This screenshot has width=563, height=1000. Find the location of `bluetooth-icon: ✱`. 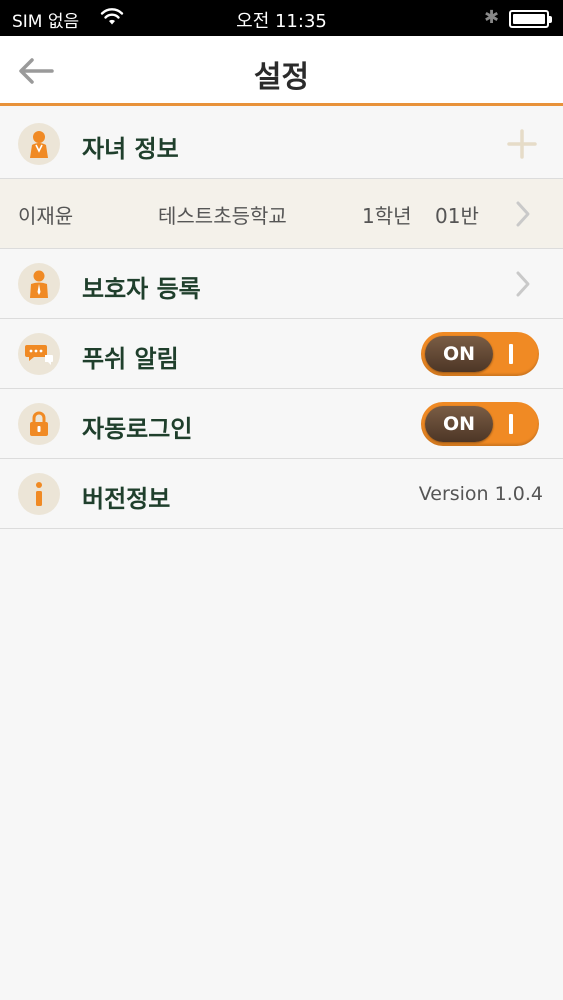

bluetooth-icon: ✱ is located at coordinates (492, 17).